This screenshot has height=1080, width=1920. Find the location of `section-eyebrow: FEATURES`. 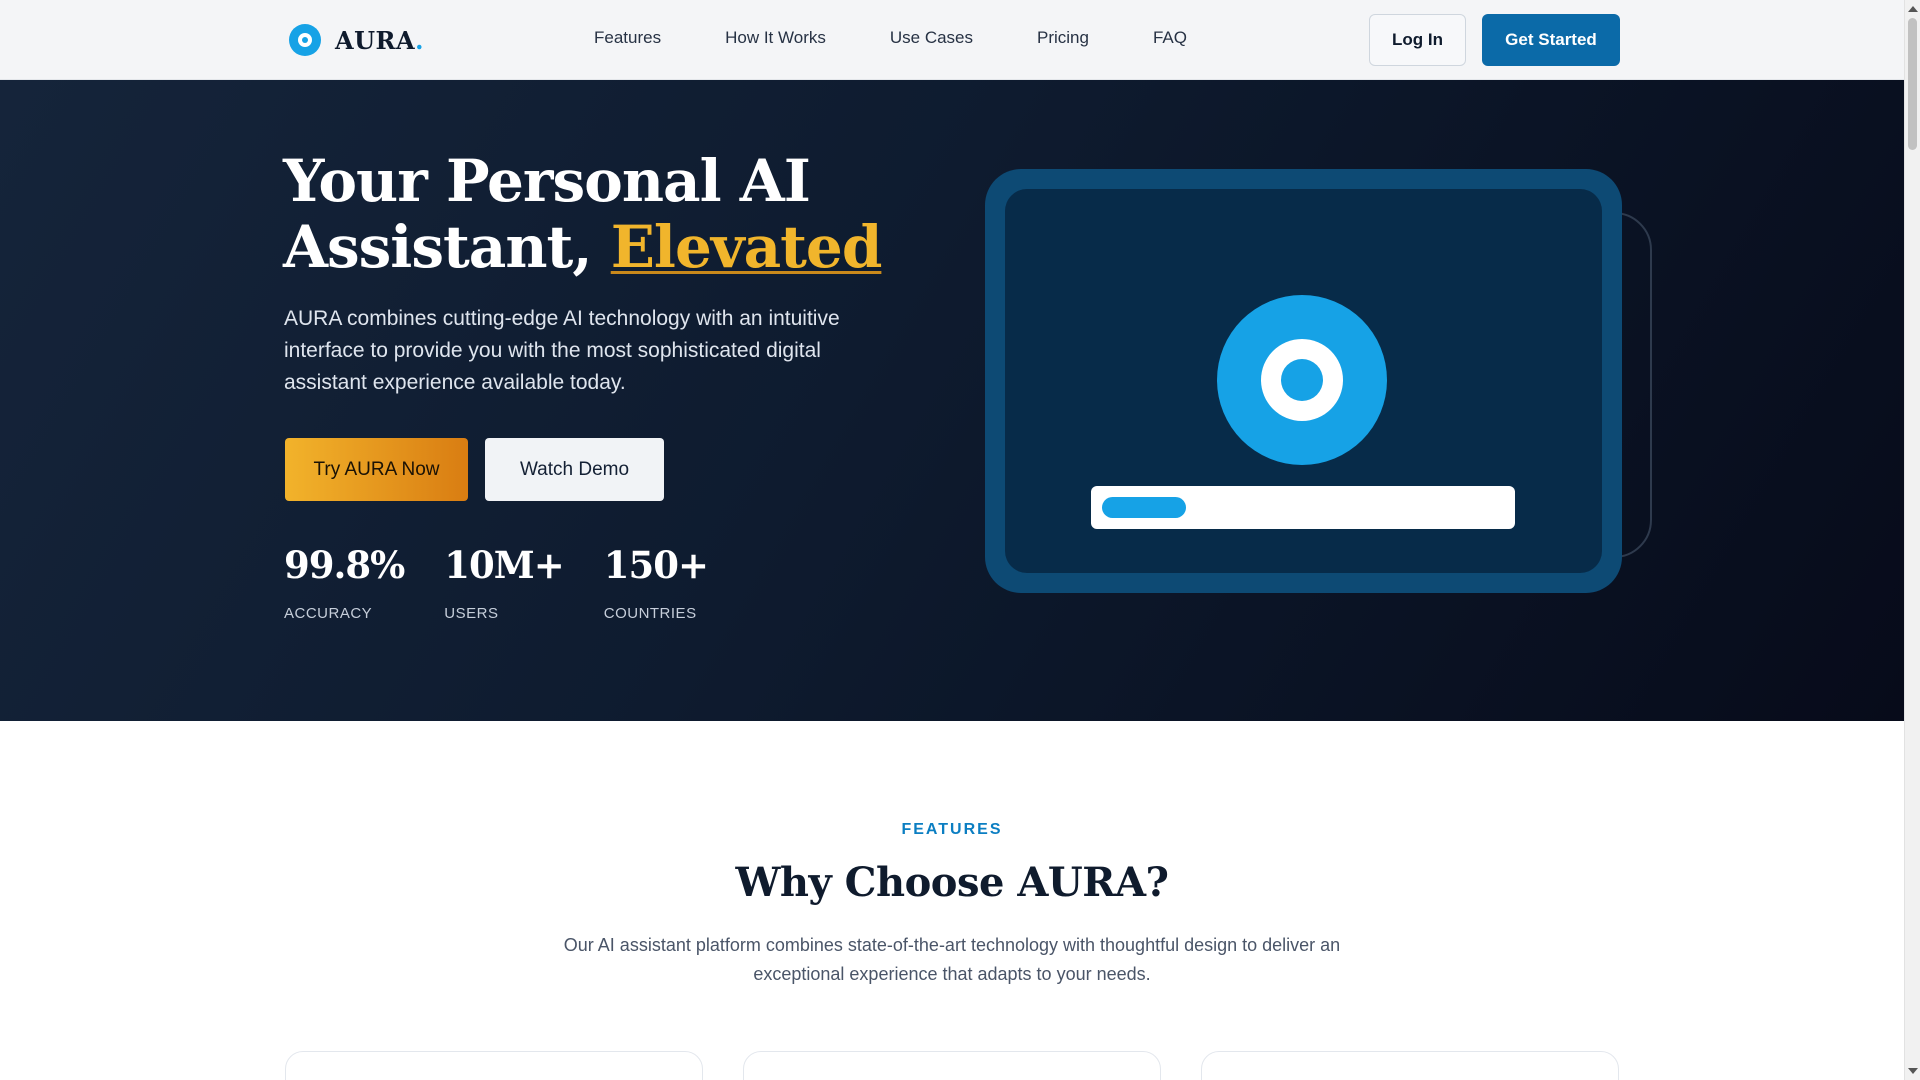

section-eyebrow: FEATURES is located at coordinates (952, 829).